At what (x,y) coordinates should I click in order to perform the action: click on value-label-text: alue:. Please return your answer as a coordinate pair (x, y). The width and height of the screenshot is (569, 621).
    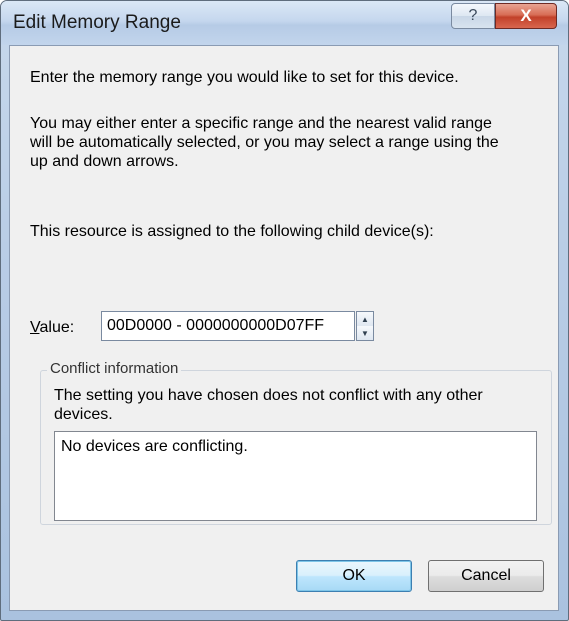
    Looking at the image, I should click on (57, 327).